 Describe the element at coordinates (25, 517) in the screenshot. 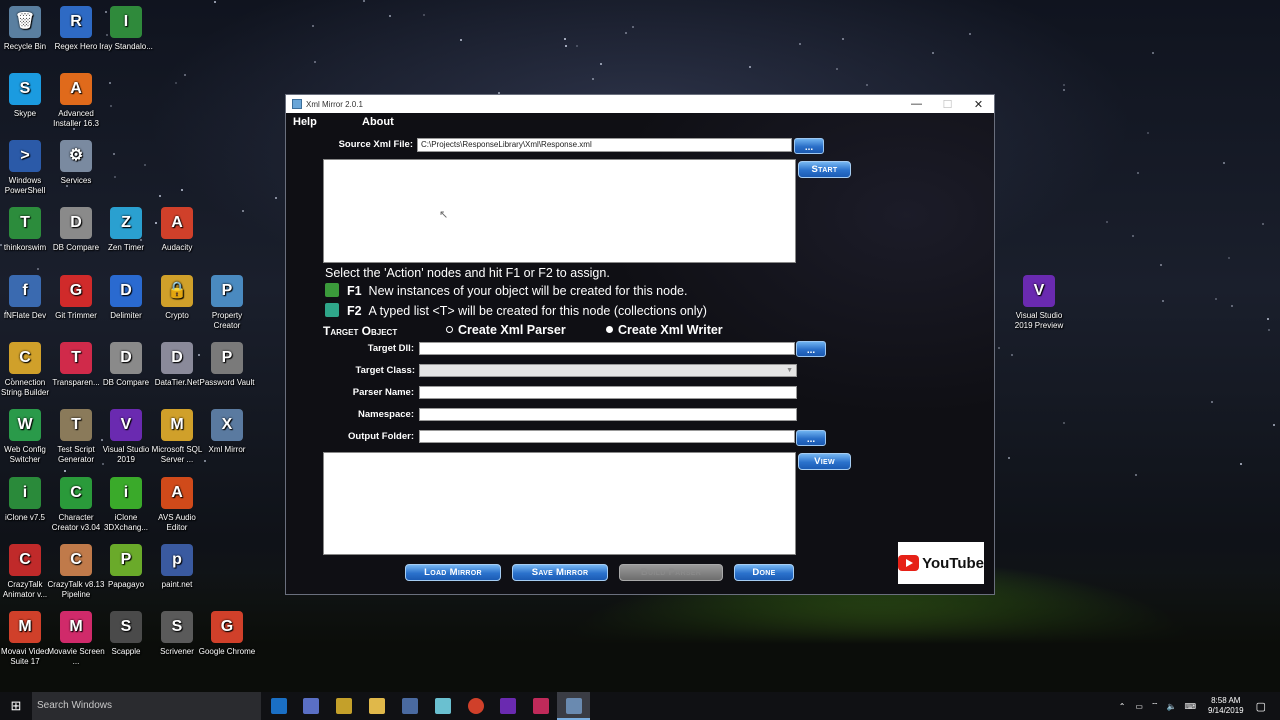

I see `desktop-icon-label: iClone v7.5` at that location.